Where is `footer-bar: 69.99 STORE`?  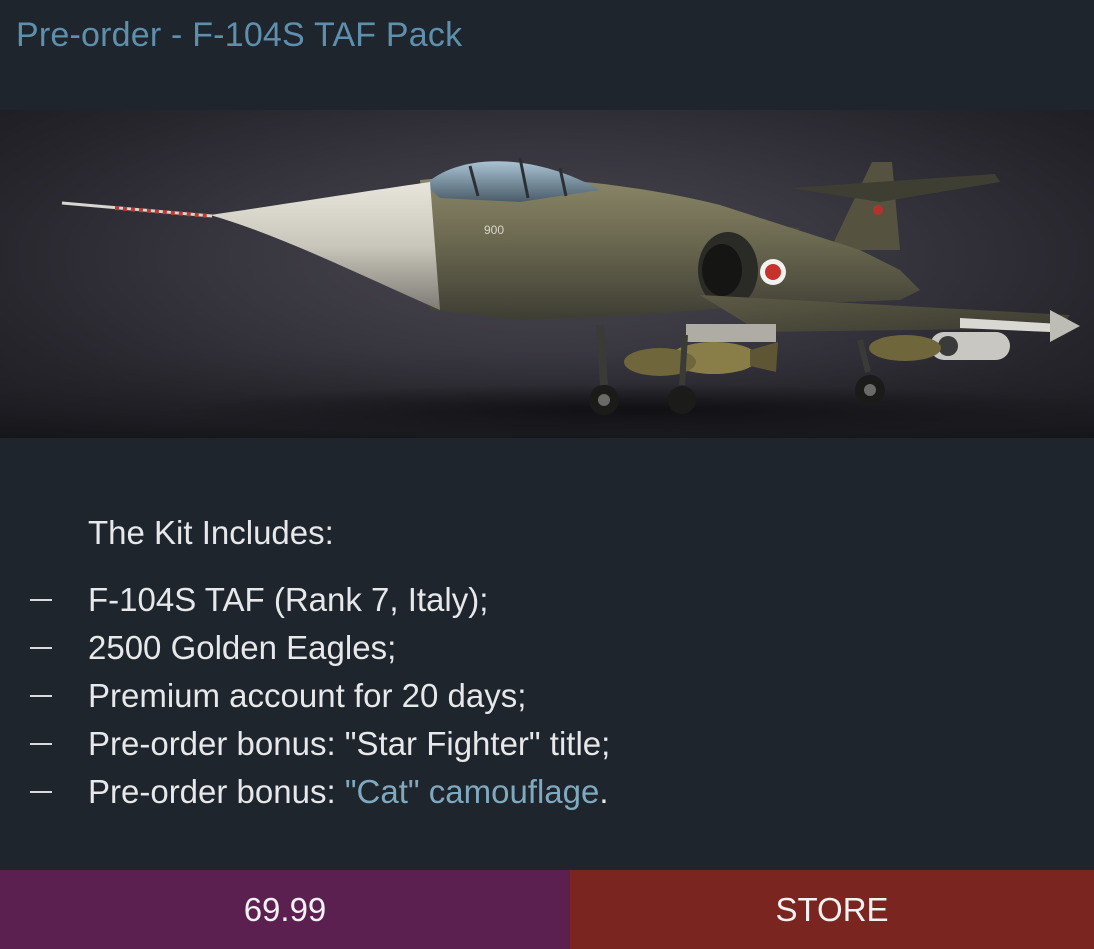 footer-bar: 69.99 STORE is located at coordinates (547, 909).